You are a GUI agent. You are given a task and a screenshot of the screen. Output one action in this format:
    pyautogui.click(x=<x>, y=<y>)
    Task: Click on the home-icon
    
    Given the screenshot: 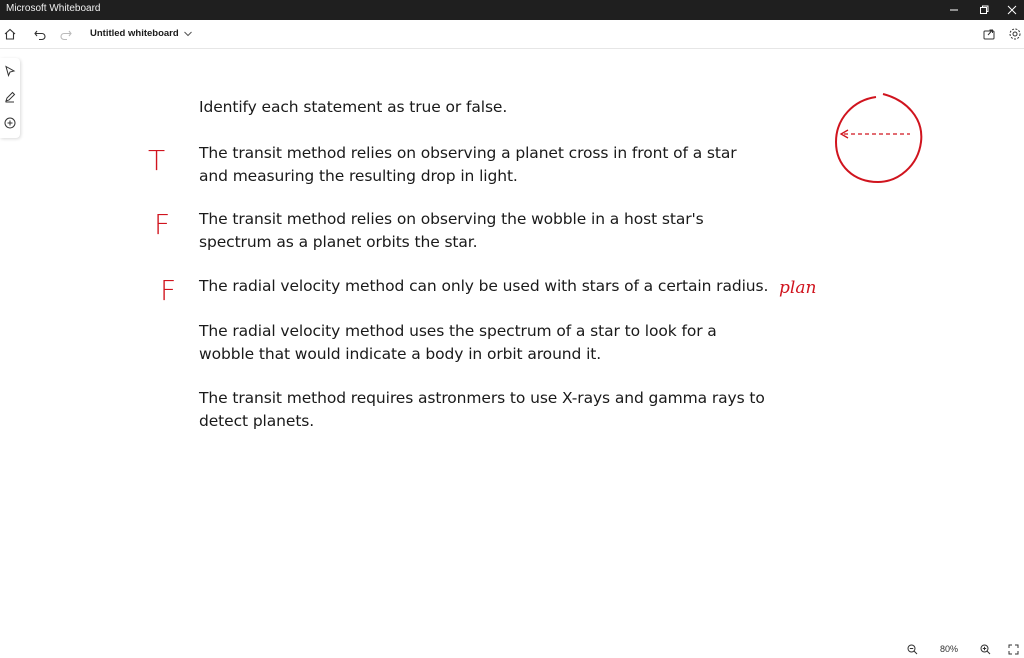 What is the action you would take?
    pyautogui.click(x=10, y=34)
    